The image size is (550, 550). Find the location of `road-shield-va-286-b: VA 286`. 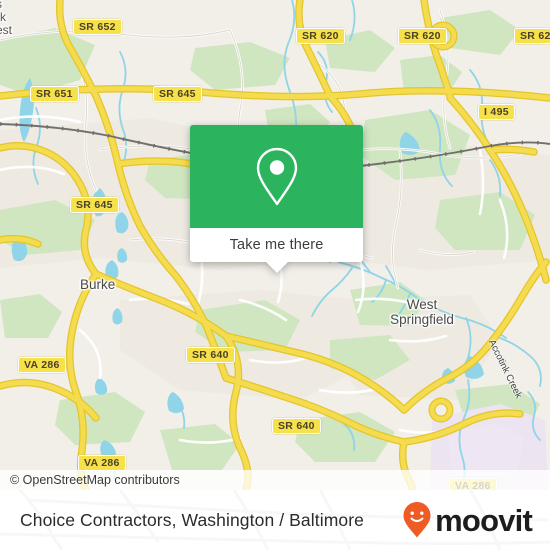

road-shield-va-286-b: VA 286 is located at coordinates (102, 463).